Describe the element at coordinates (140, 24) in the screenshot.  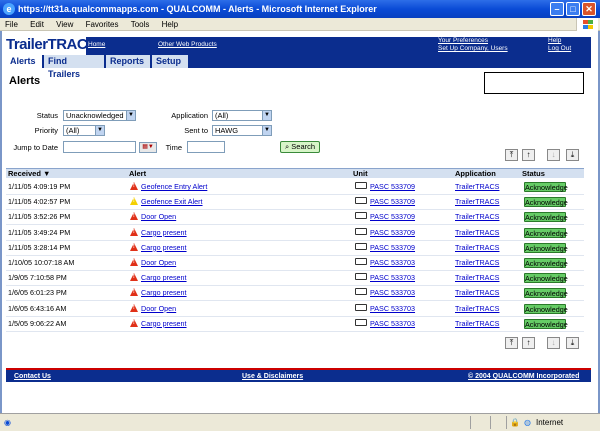
I see `menu-tools: Tools` at that location.